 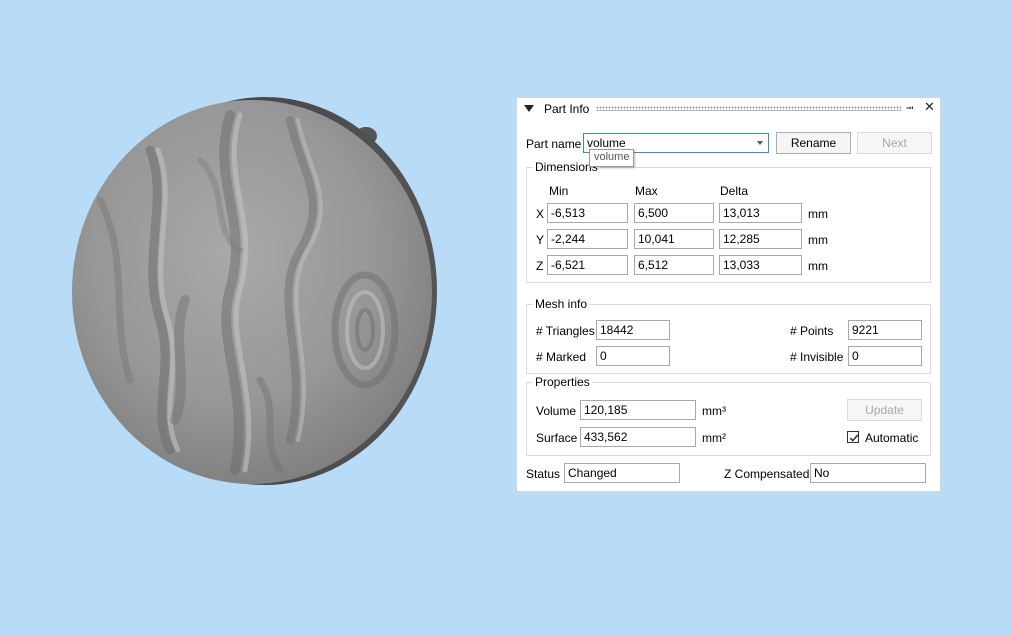 What do you see at coordinates (606, 143) in the screenshot?
I see `part-name-value: volume` at bounding box center [606, 143].